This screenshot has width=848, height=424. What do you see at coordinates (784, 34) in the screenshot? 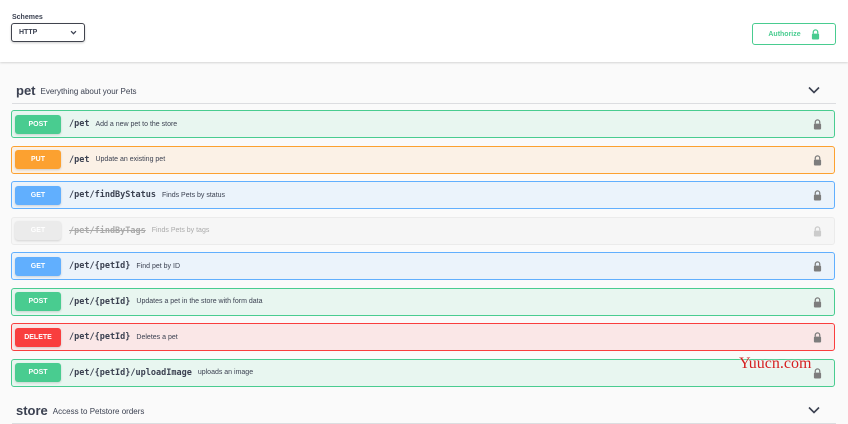
I see `authorize-label: Authorize` at bounding box center [784, 34].